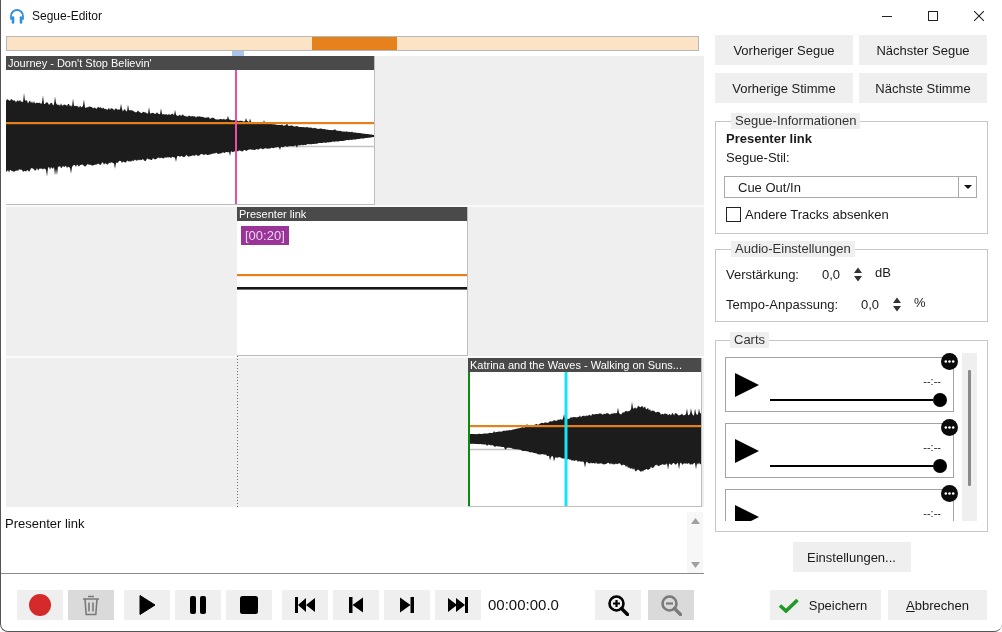 The height and width of the screenshot is (632, 1002). Describe the element at coordinates (967, 187) in the screenshot. I see `caret-icon` at that location.